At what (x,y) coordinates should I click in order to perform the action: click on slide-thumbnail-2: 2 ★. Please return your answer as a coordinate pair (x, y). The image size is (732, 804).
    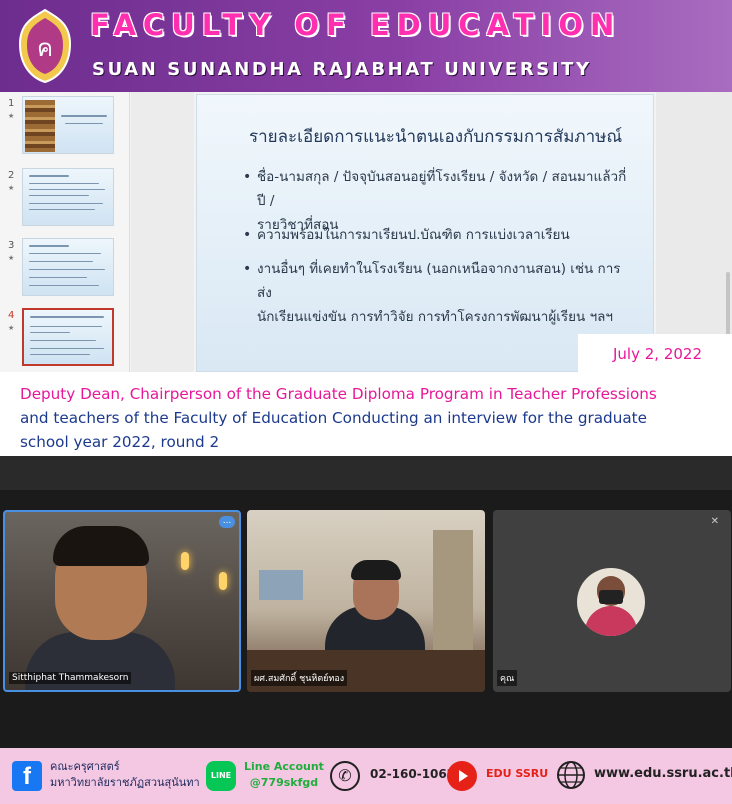
    Looking at the image, I should click on (65, 198).